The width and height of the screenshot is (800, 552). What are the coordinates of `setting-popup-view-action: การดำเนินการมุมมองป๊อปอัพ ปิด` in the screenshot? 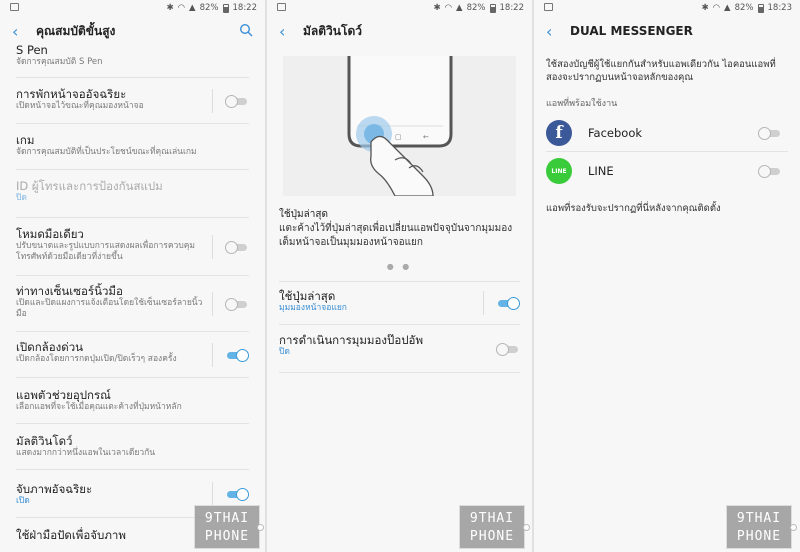 It's located at (399, 349).